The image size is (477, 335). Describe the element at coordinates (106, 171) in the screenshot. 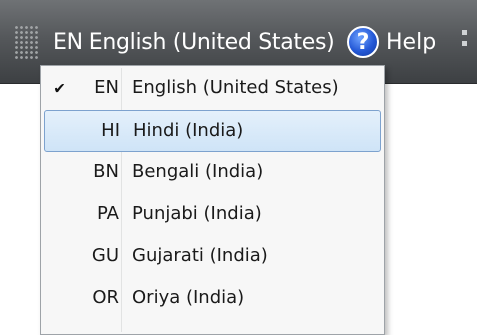

I see `menu-item-code: BN` at that location.